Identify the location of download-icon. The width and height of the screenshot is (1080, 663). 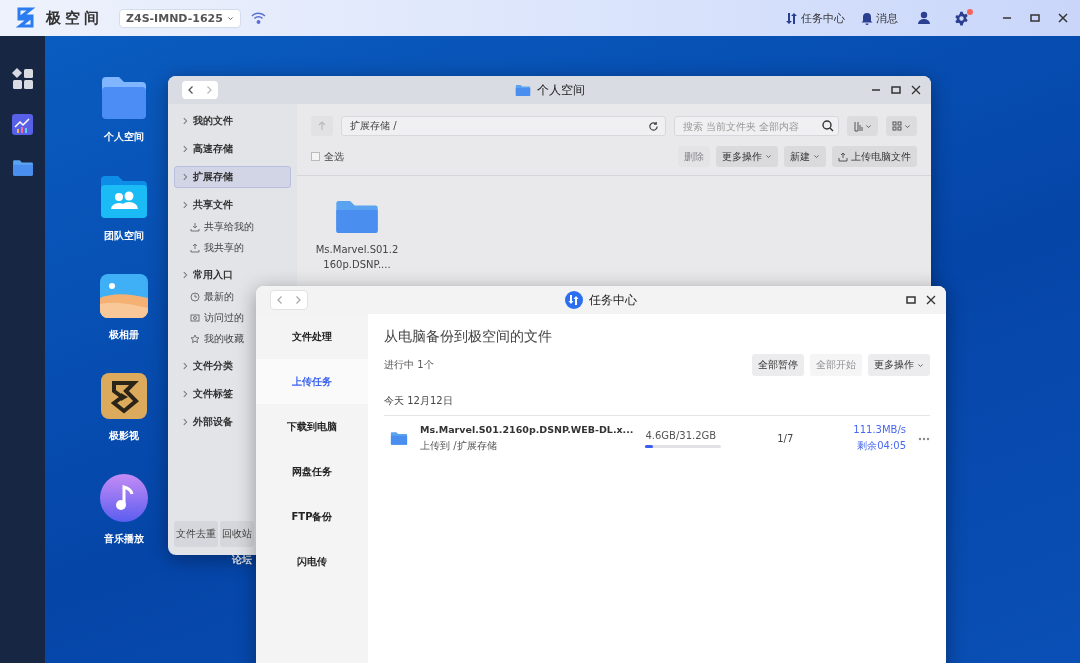
(195, 226).